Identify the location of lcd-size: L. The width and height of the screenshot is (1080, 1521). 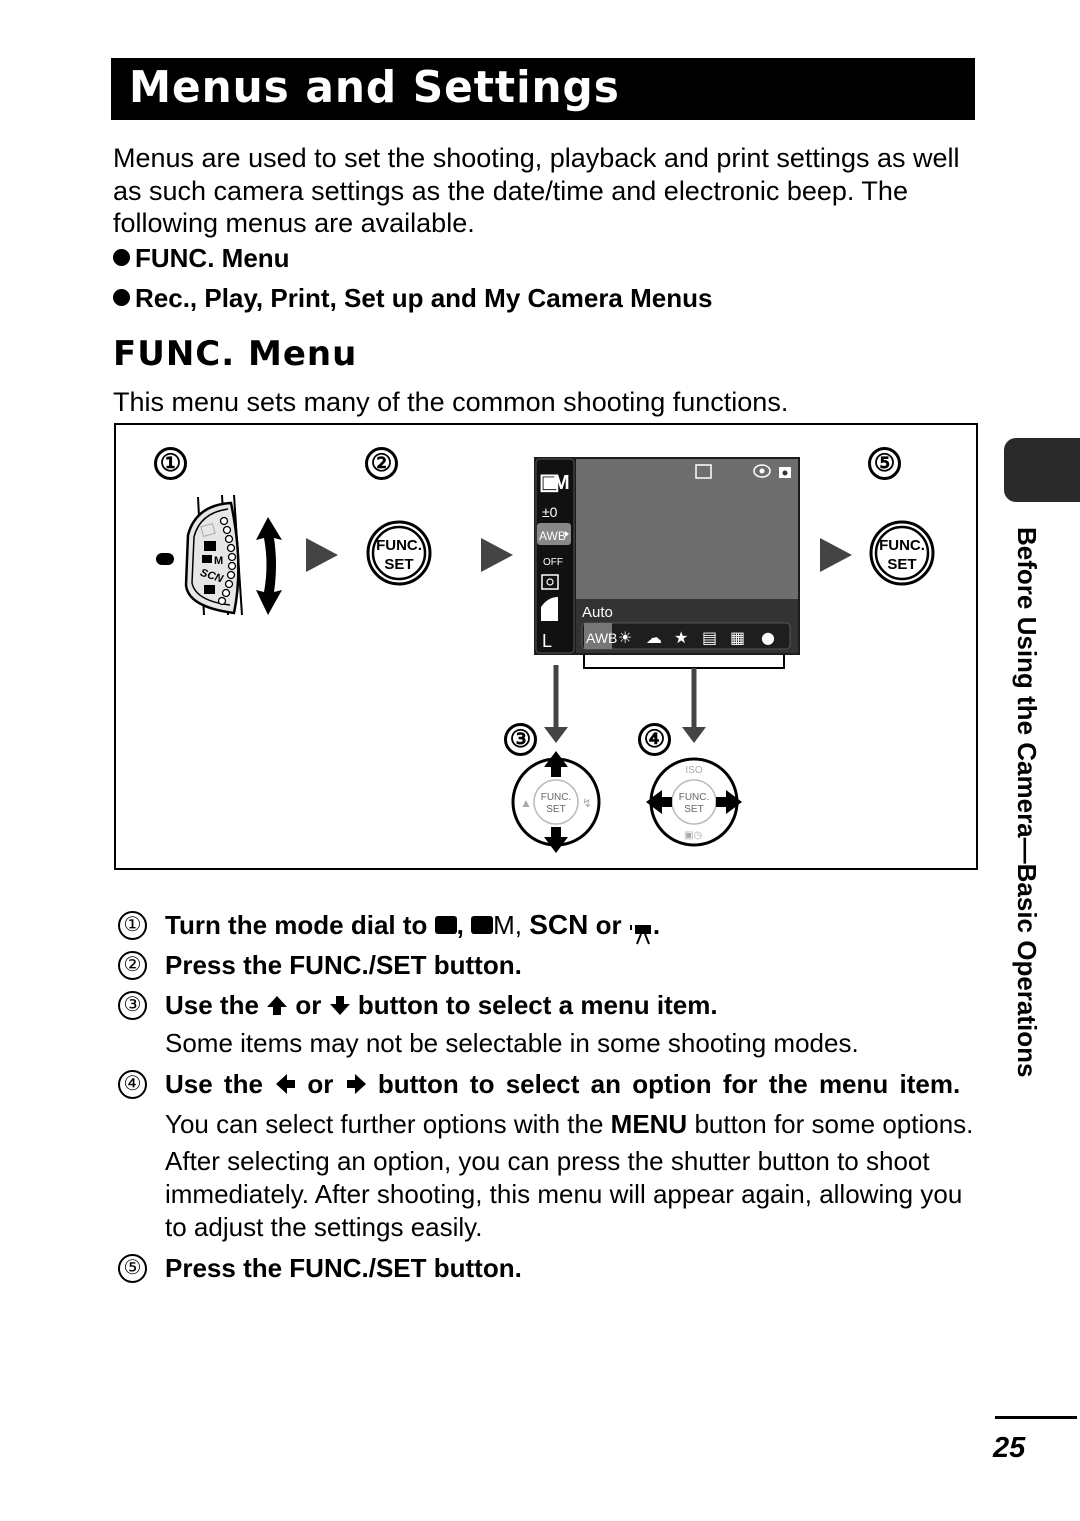
(547, 641).